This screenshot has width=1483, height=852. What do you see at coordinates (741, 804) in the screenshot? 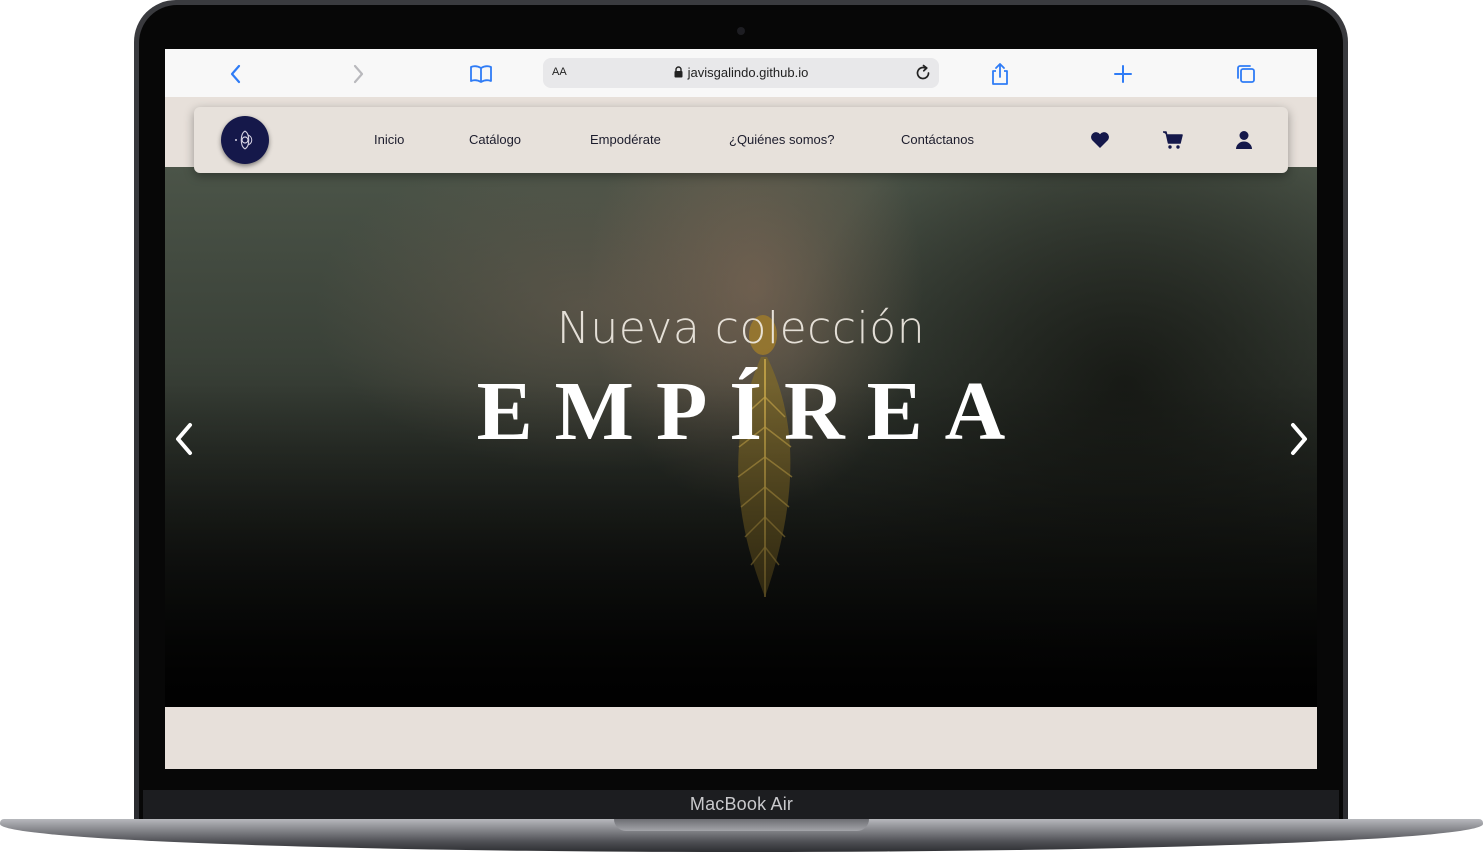
I see `device-label: MacBook Air` at bounding box center [741, 804].